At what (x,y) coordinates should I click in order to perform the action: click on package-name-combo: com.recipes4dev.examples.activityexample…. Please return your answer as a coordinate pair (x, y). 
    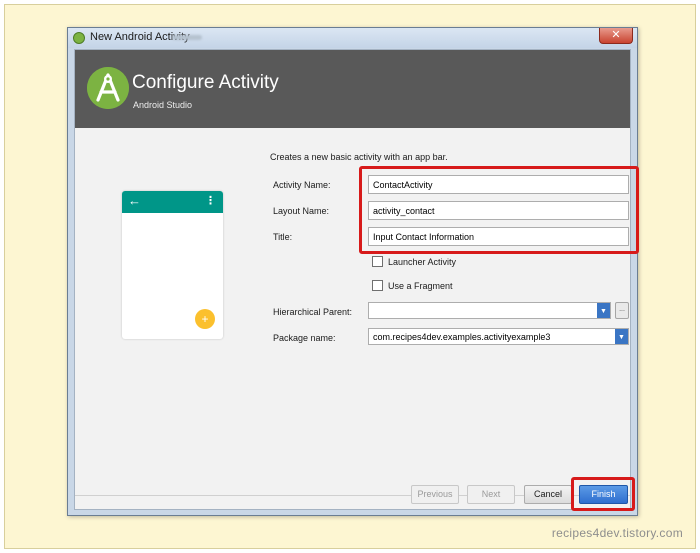
    Looking at the image, I should click on (498, 336).